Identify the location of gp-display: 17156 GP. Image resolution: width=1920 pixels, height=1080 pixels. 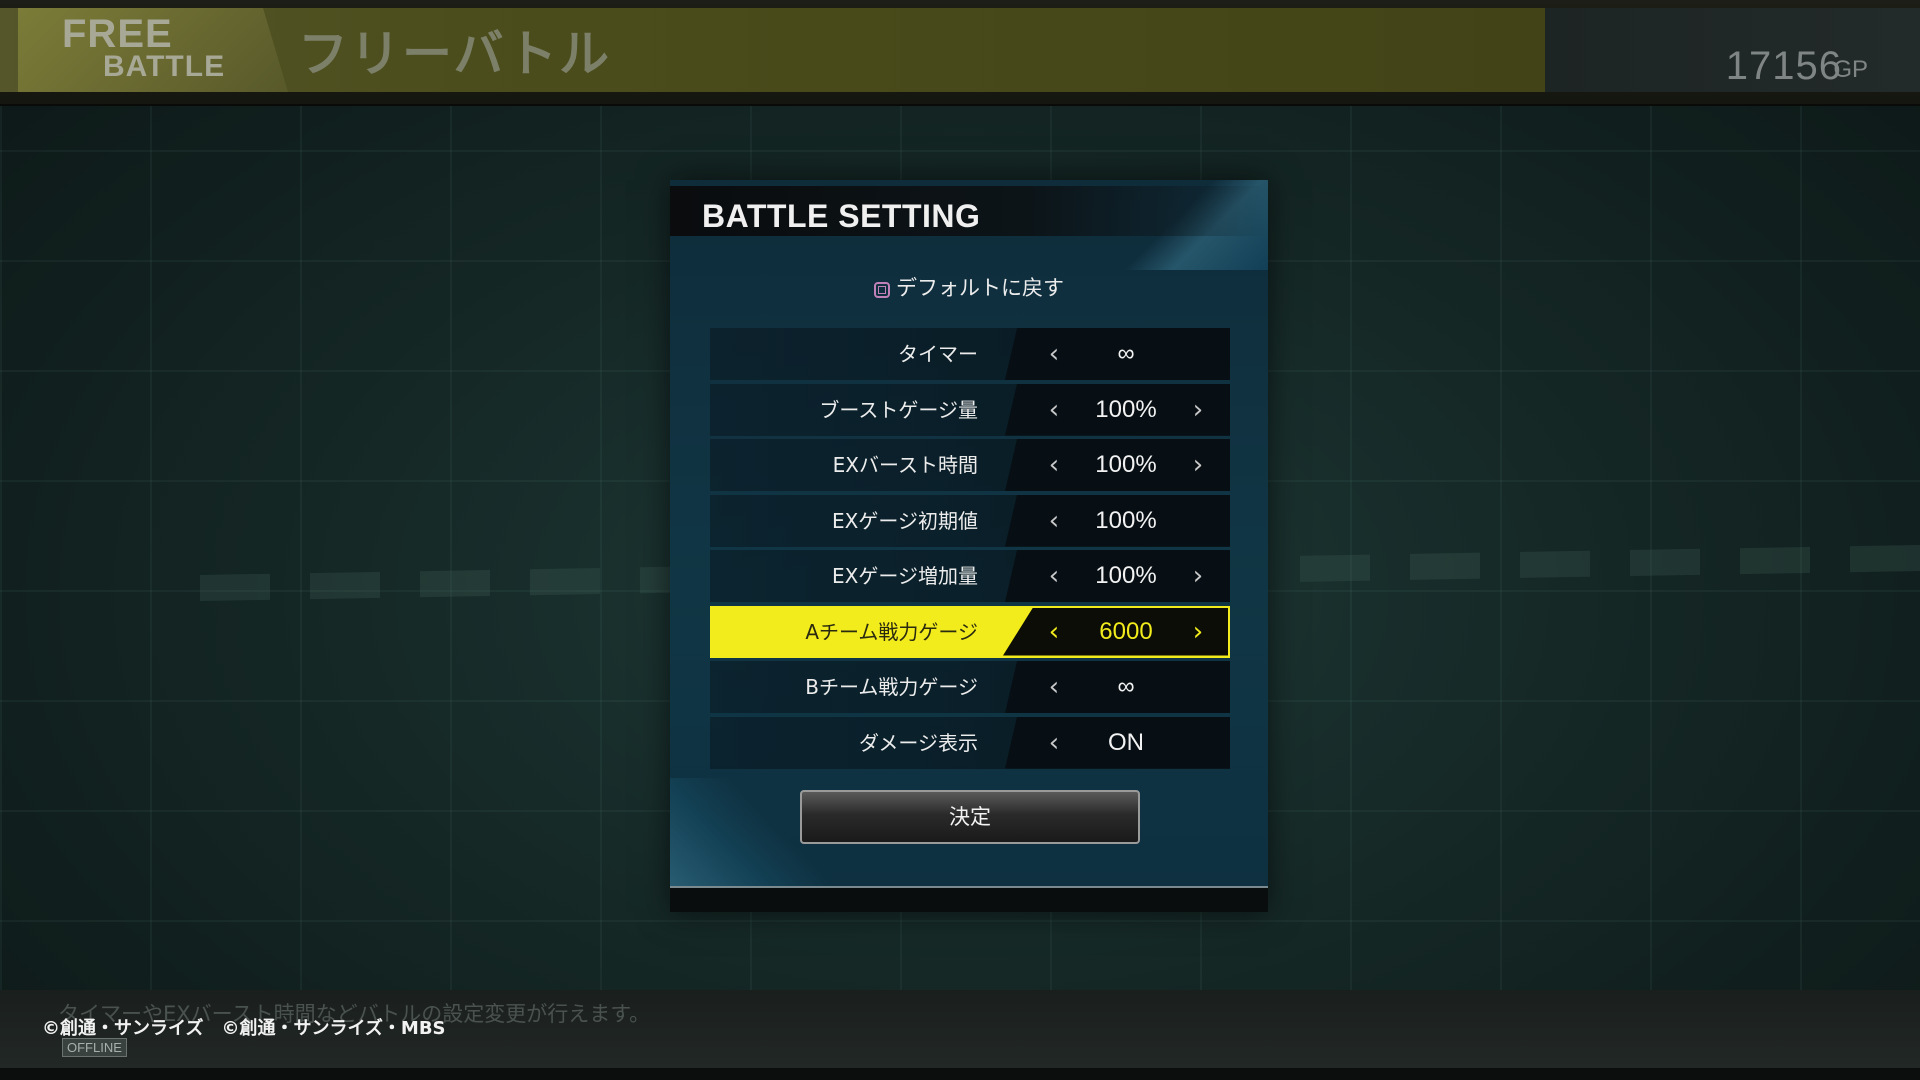
(1732, 50).